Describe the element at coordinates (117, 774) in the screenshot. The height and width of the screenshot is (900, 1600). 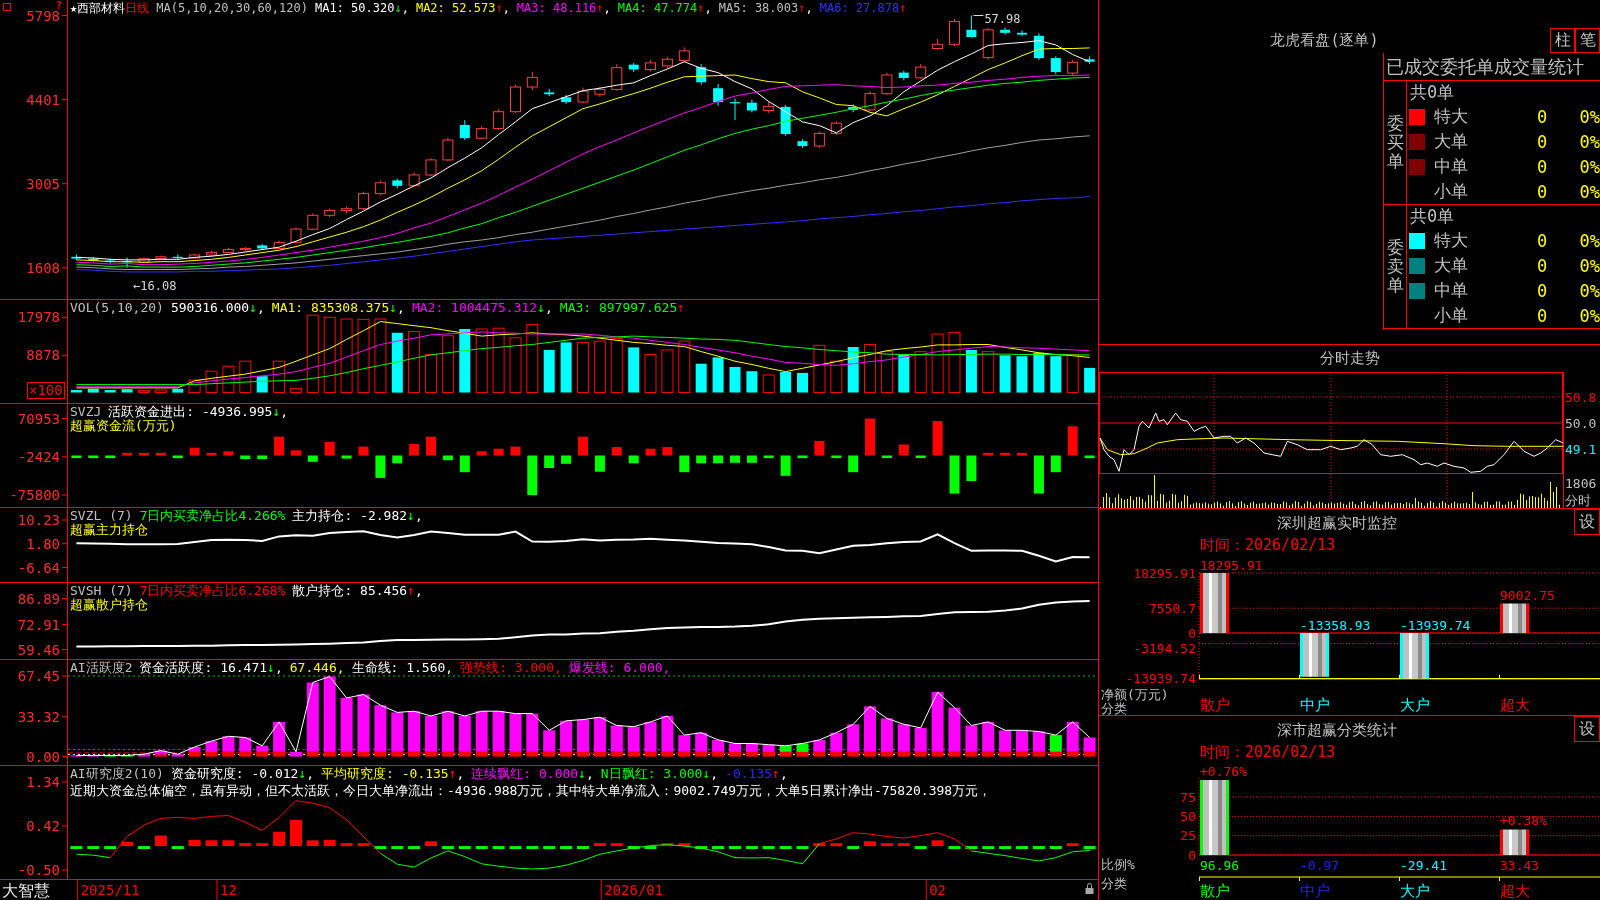
I see `indicator-name: AI研究度2(10)` at that location.